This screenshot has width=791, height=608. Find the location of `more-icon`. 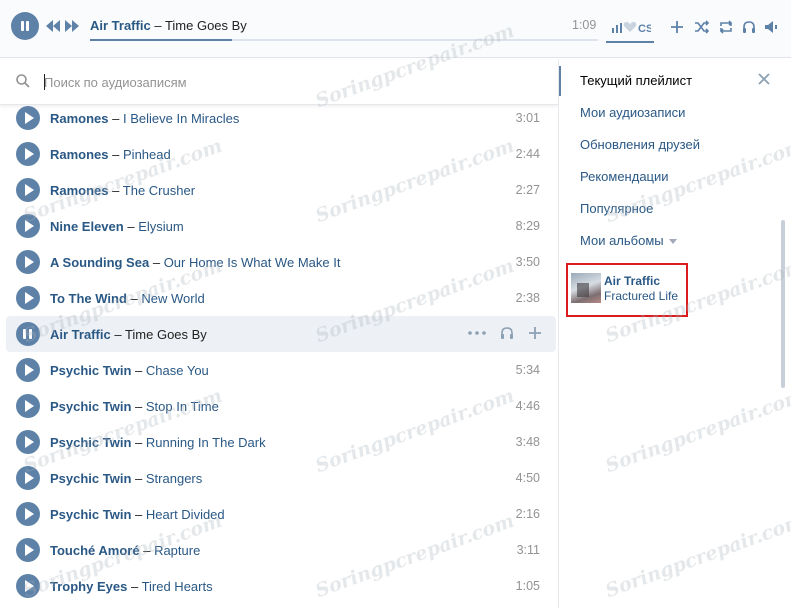

more-icon is located at coordinates (477, 333).